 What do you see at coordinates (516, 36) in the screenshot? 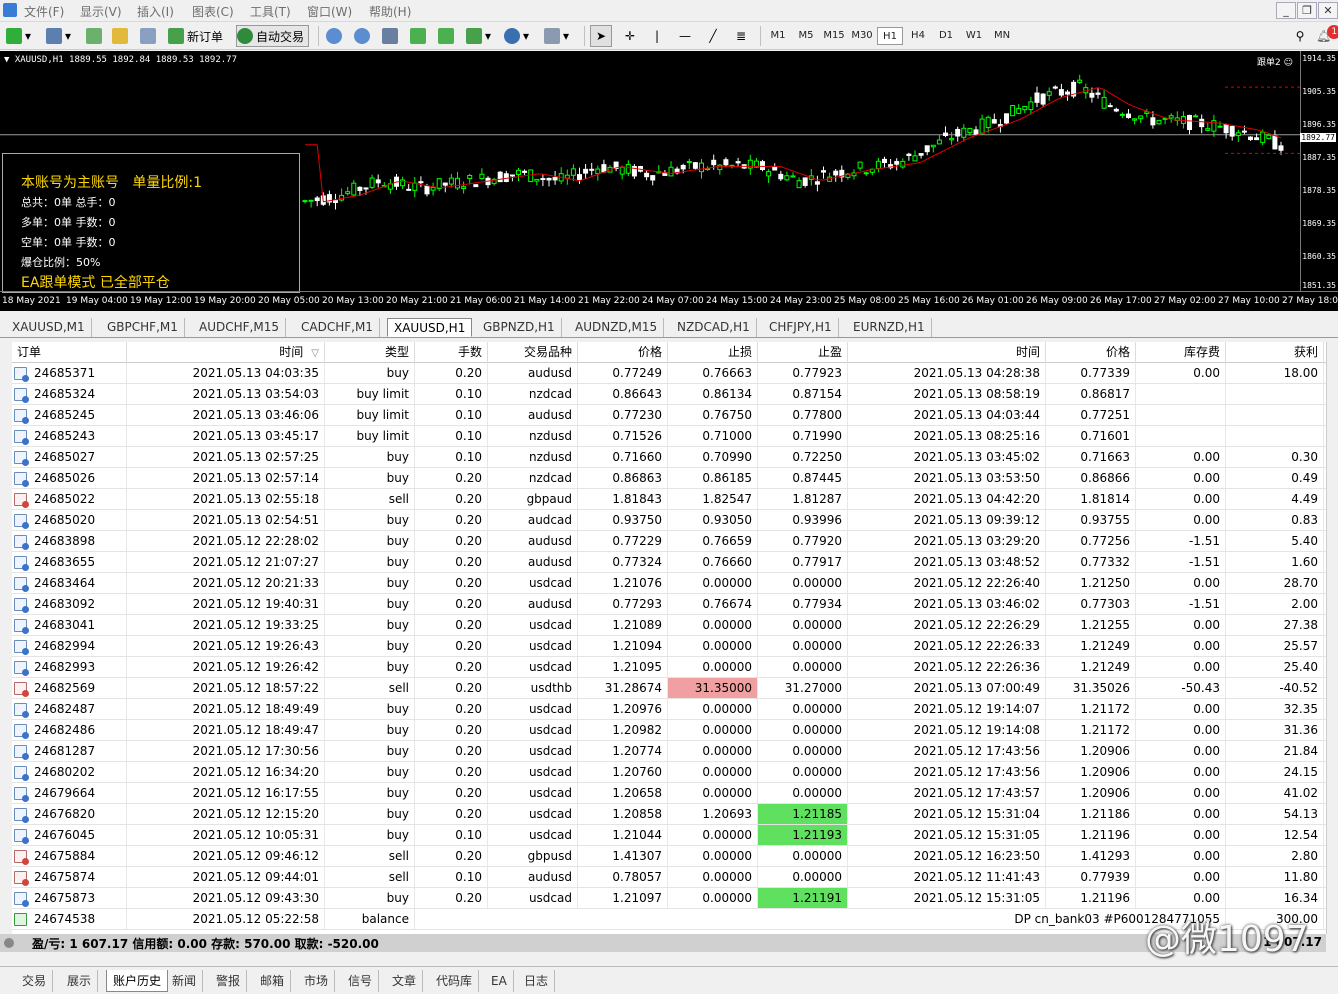
I see `periods-button: ▾` at bounding box center [516, 36].